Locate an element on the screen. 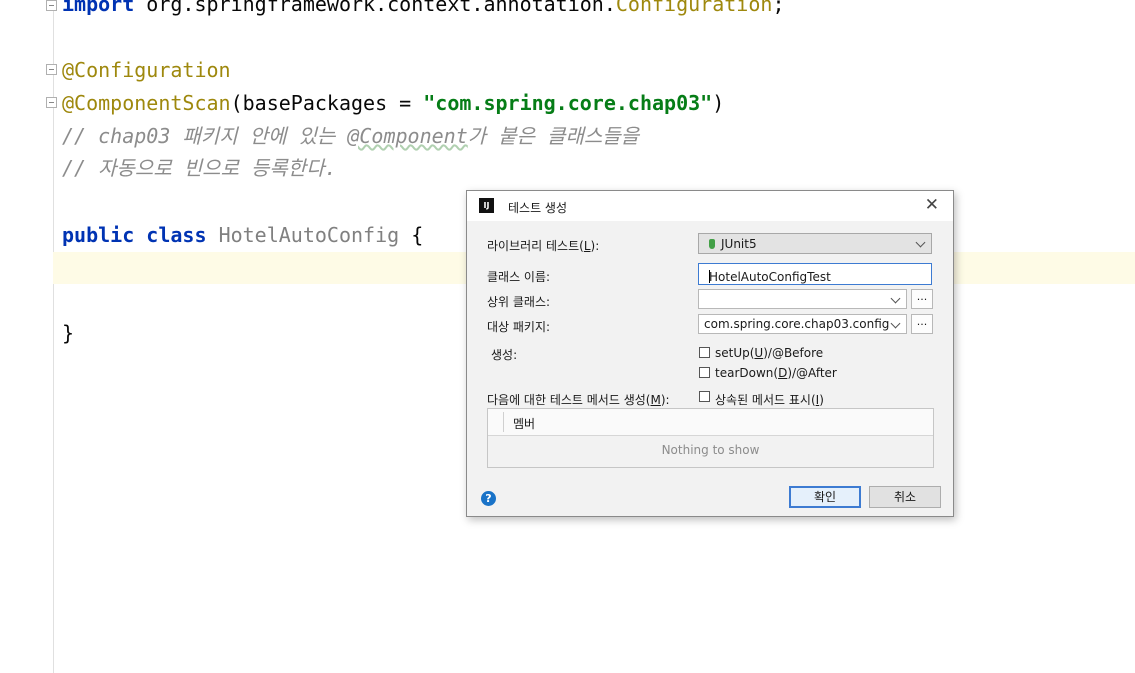 The height and width of the screenshot is (673, 1135). comment-text: @Component is located at coordinates (407, 136).